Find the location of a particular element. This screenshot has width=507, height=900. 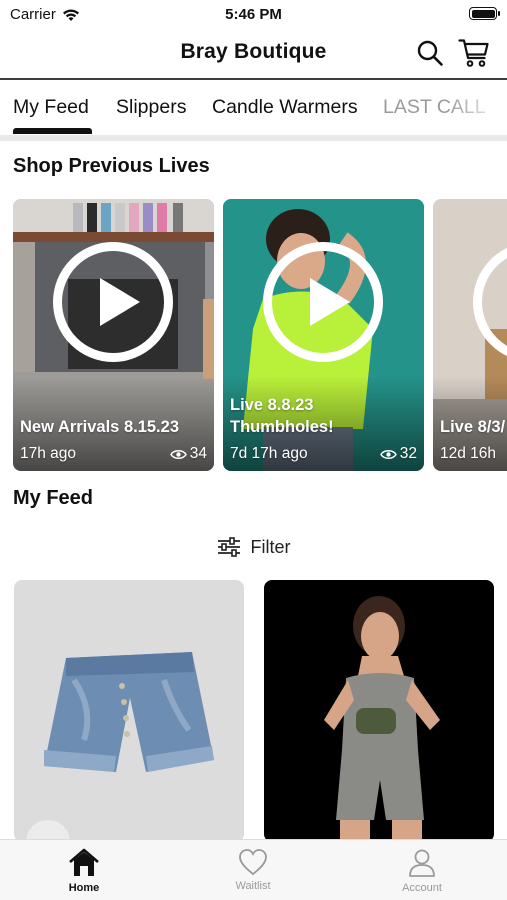

nav-home: Home is located at coordinates (84, 871).